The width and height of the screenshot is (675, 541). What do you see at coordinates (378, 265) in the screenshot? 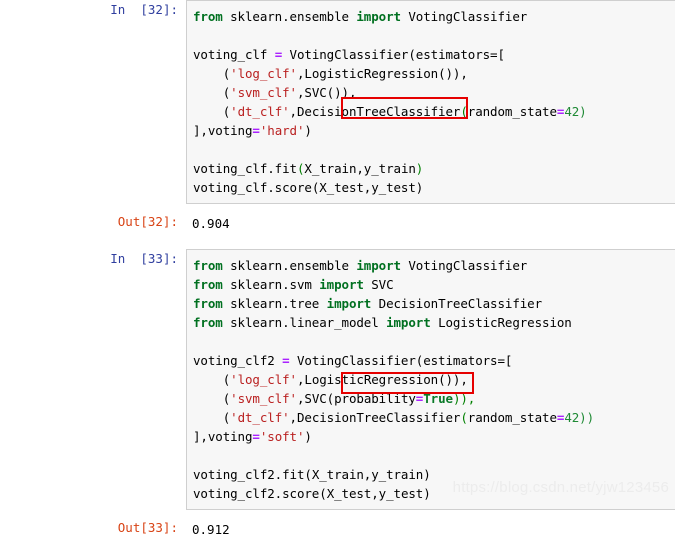
I see `keyword-import-1: import` at bounding box center [378, 265].